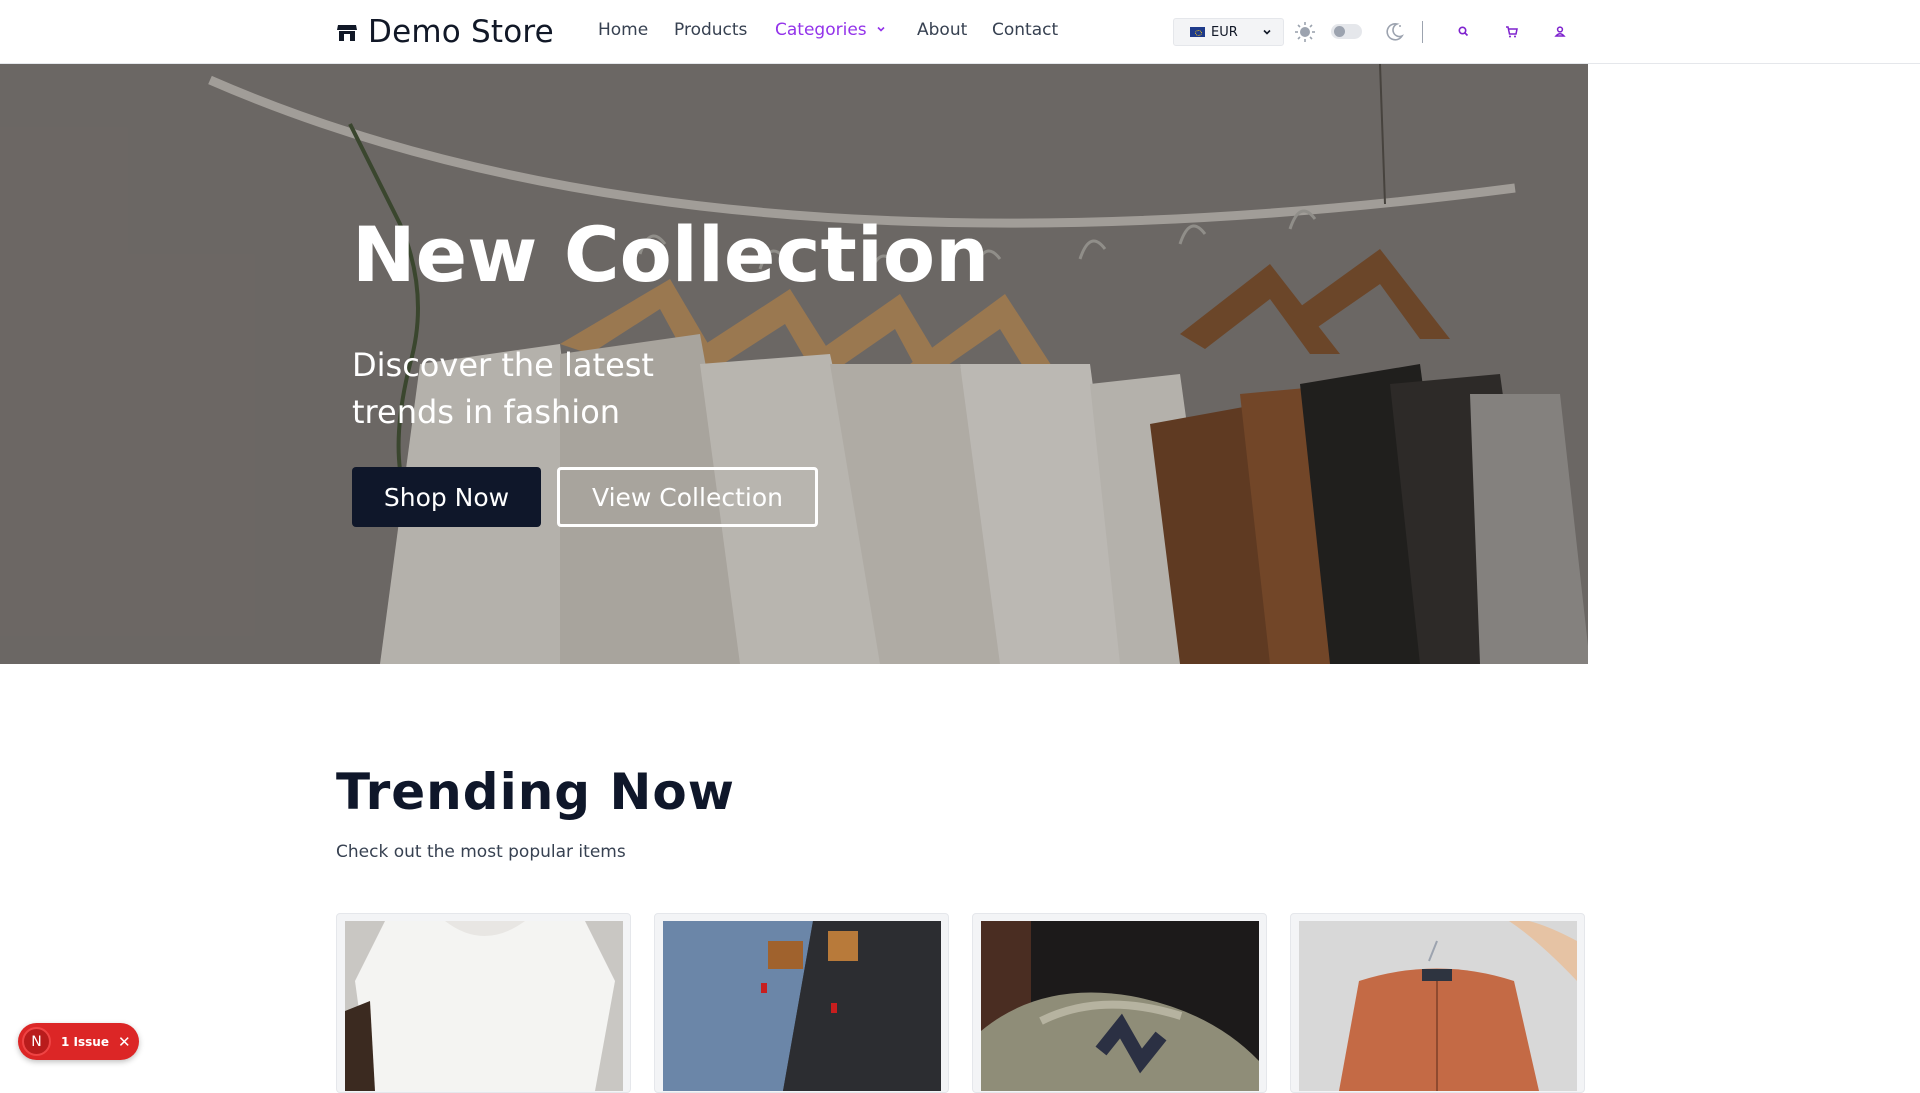 This screenshot has width=1920, height=1093. What do you see at coordinates (481, 852) in the screenshot?
I see `trending-subtitle: Check out the most popular items` at bounding box center [481, 852].